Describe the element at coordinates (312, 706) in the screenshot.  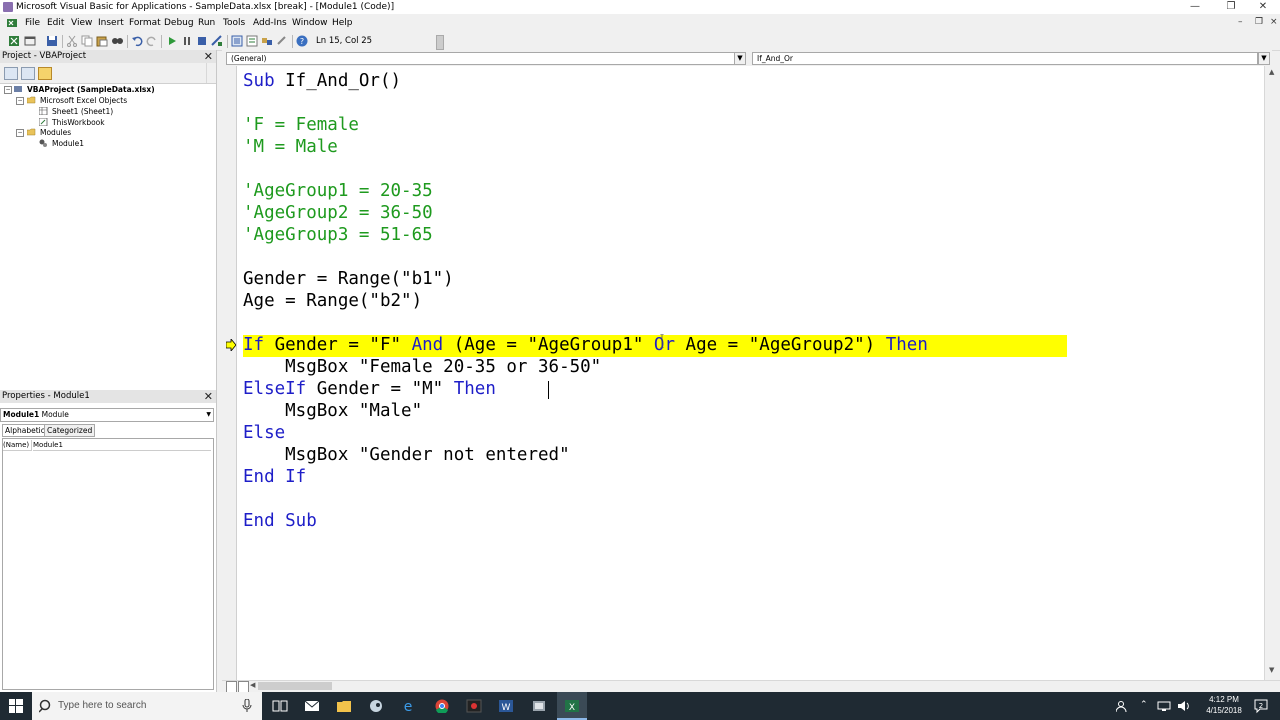
I see `mail-icon` at that location.